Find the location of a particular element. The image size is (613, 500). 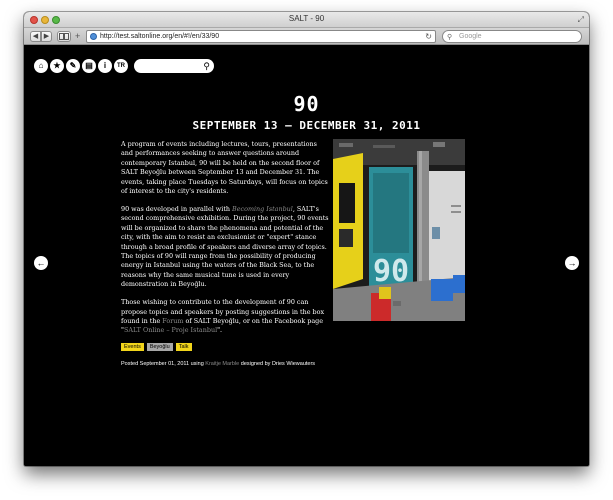

posted-text-b: designed by Dries Wiewauters is located at coordinates (277, 364).